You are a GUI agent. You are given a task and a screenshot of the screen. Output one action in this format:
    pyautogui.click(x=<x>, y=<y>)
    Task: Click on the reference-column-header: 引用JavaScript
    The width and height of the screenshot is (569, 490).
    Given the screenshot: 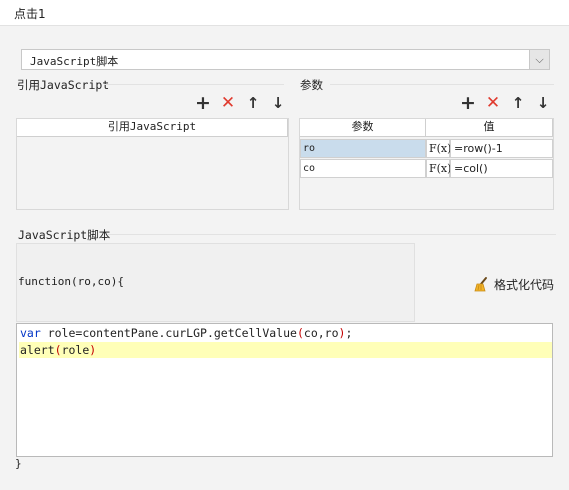 What is the action you would take?
    pyautogui.click(x=152, y=128)
    